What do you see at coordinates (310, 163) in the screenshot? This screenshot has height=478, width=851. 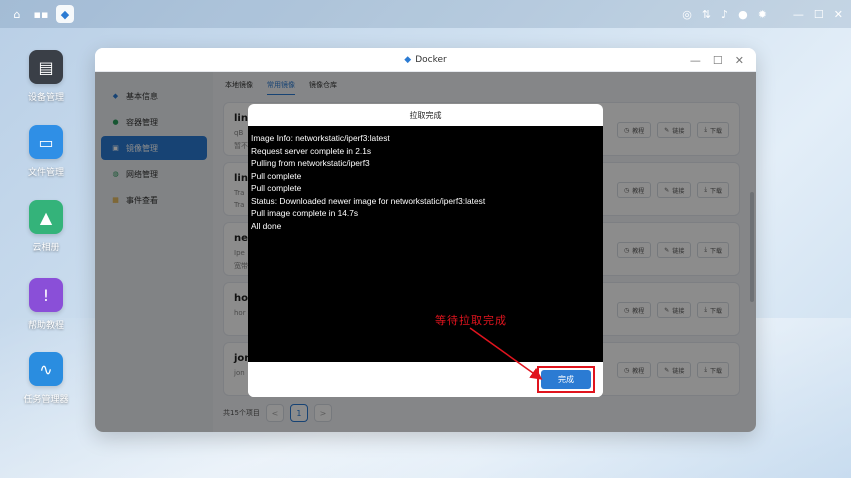 I see `log-line: Pulling from networkstatic/iperf3` at bounding box center [310, 163].